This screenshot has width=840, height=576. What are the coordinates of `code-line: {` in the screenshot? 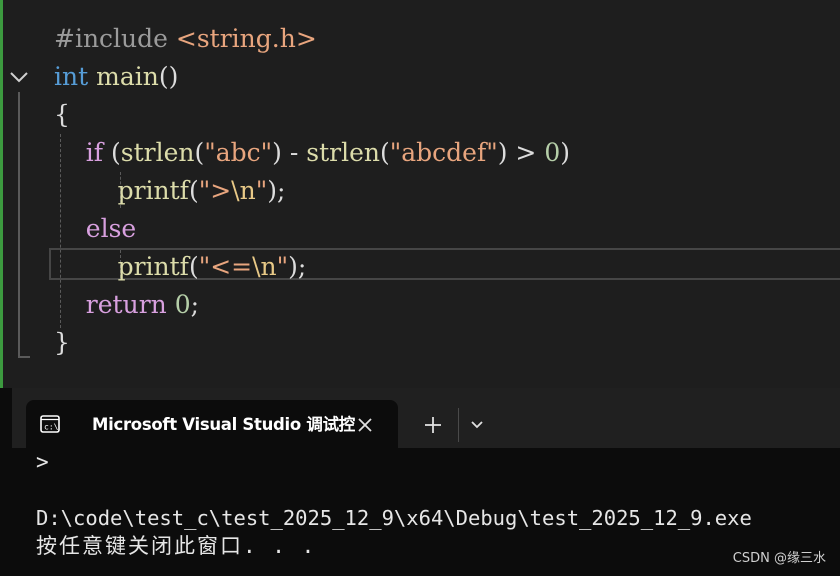 It's located at (62, 115).